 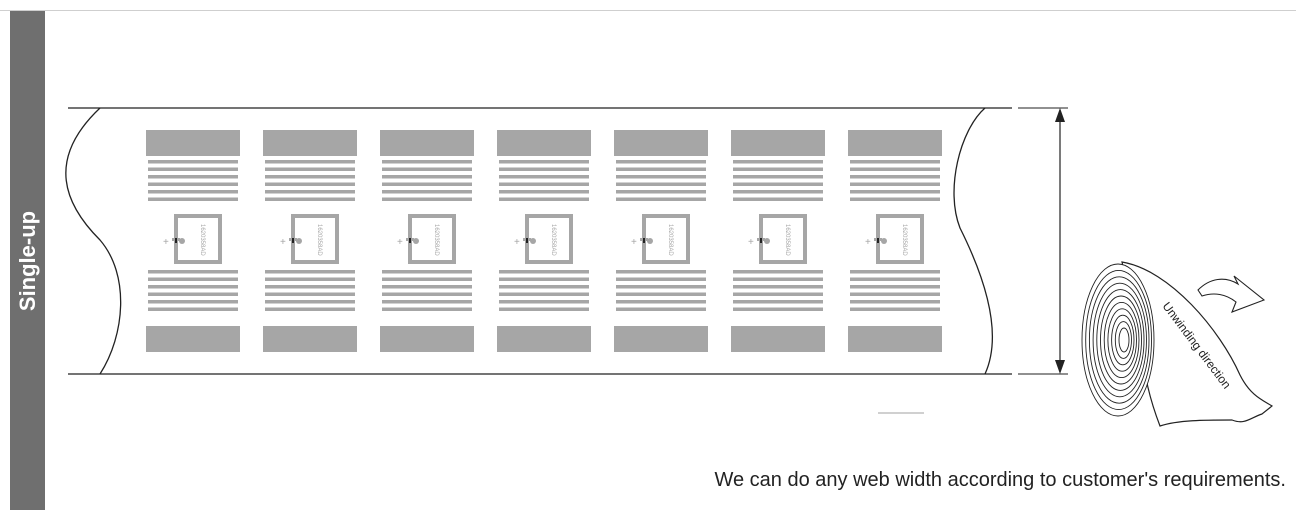 I want to click on roll-illustration: Unwinding direction, so click(x=1177, y=344).